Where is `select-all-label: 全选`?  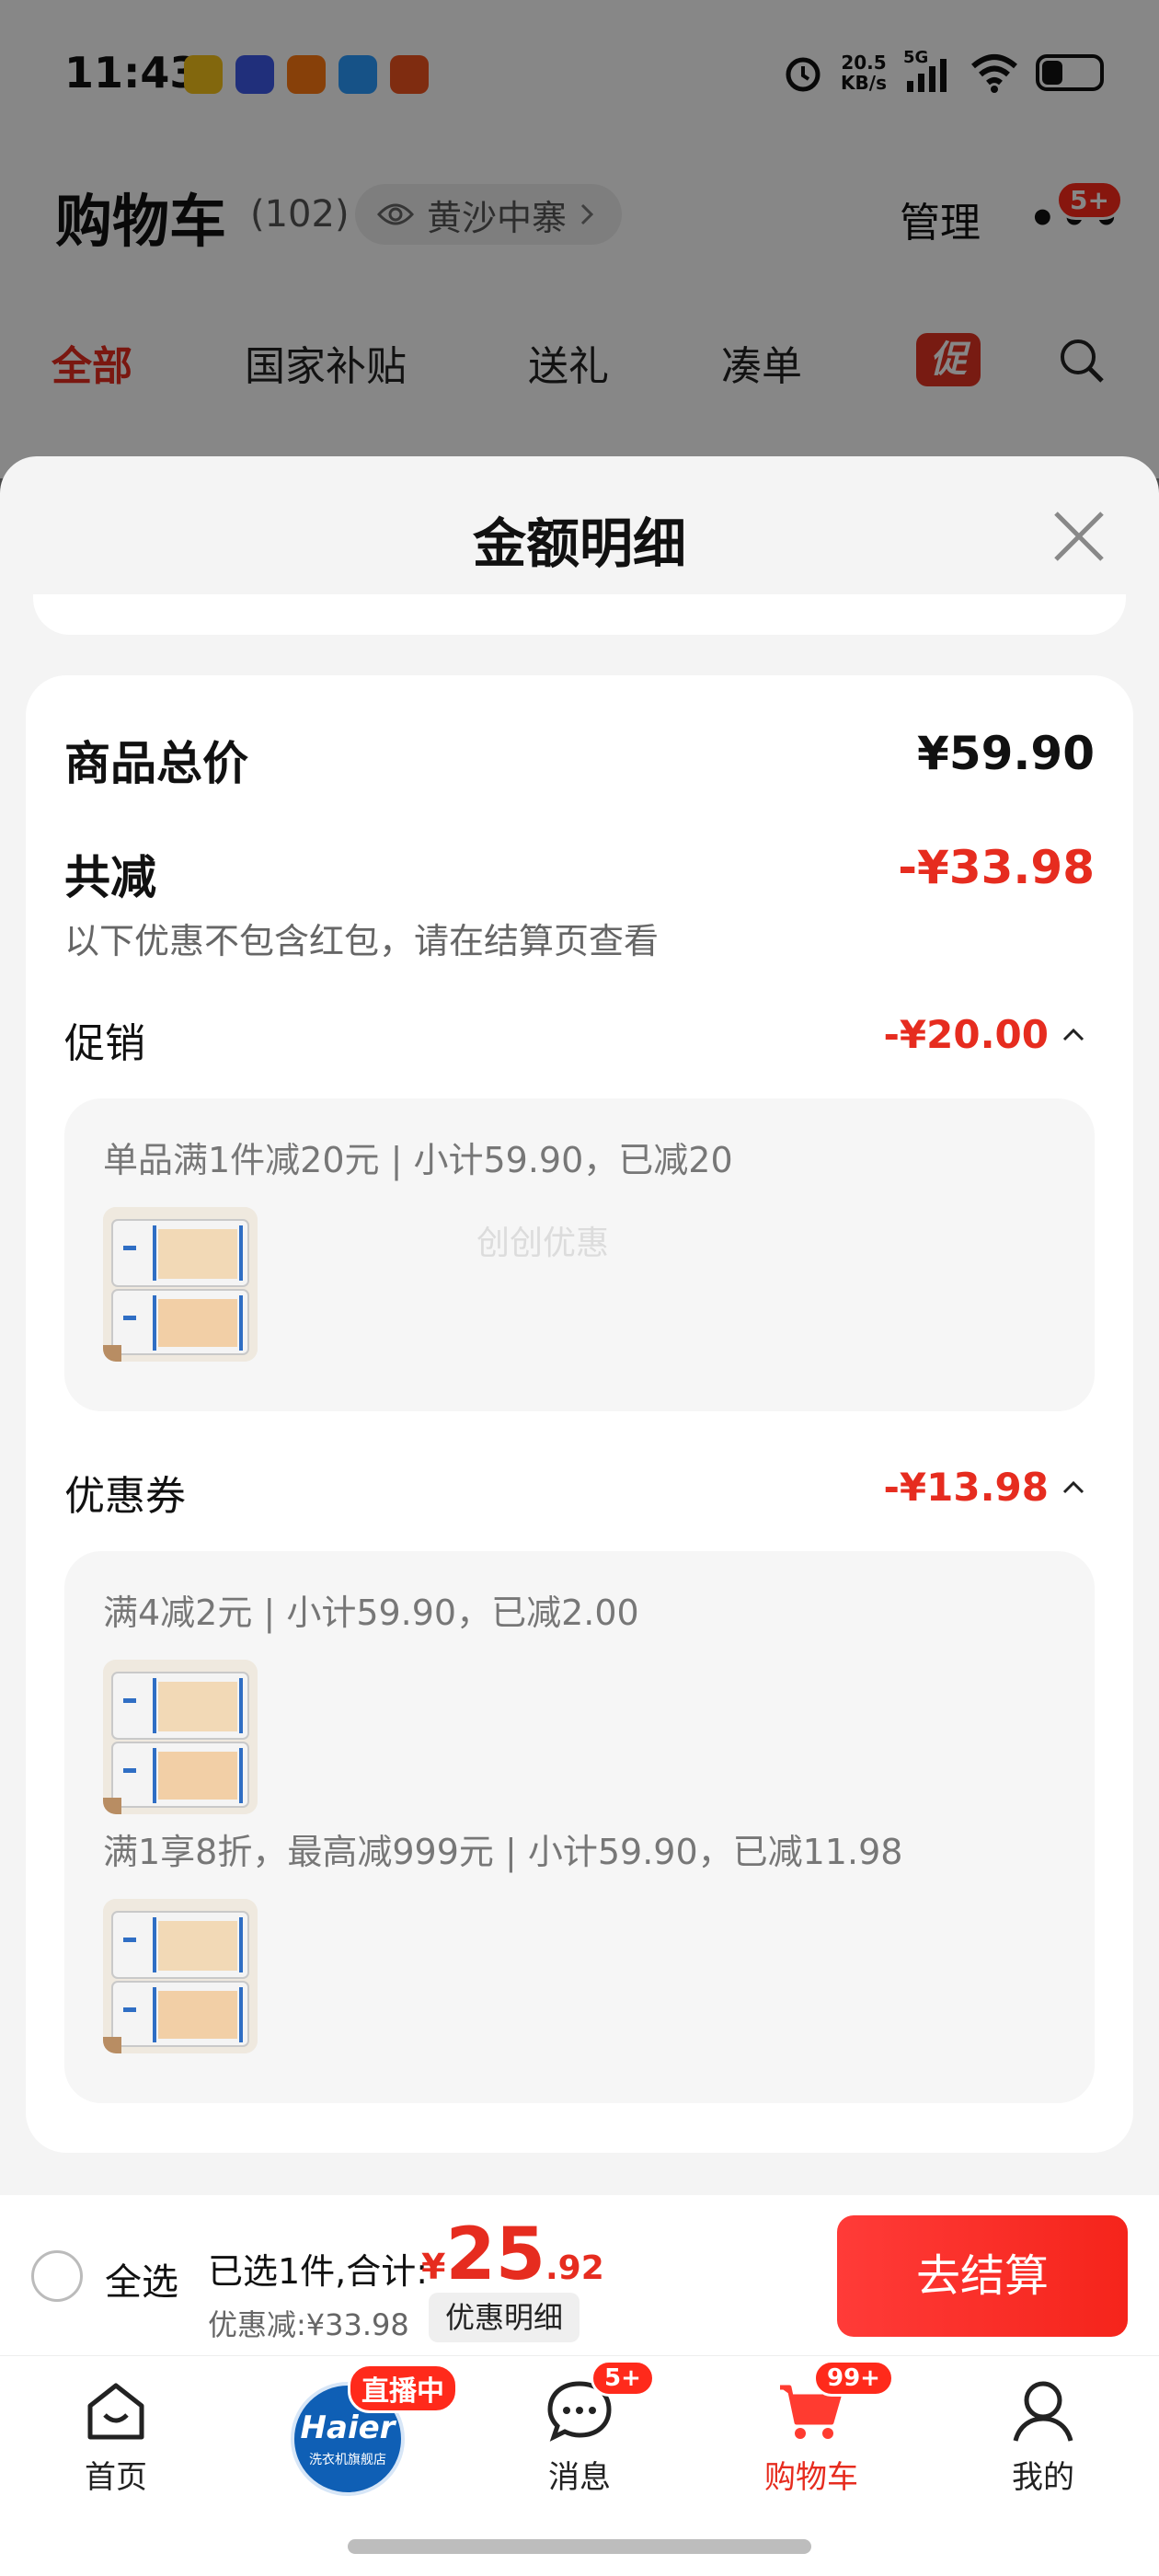 select-all-label: 全选 is located at coordinates (141, 2279).